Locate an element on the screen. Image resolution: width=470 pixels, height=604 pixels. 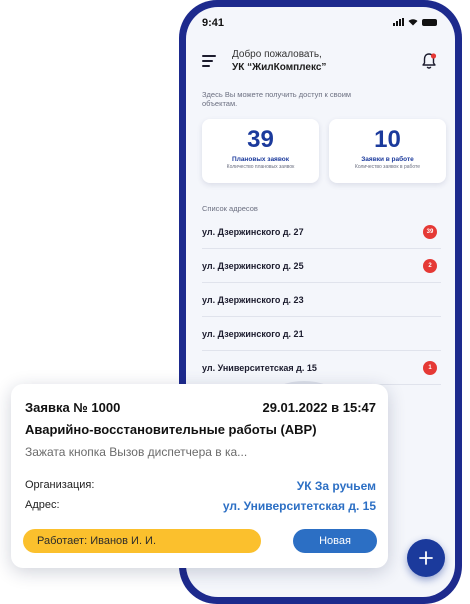
plus-icon is located at coordinates (426, 558).